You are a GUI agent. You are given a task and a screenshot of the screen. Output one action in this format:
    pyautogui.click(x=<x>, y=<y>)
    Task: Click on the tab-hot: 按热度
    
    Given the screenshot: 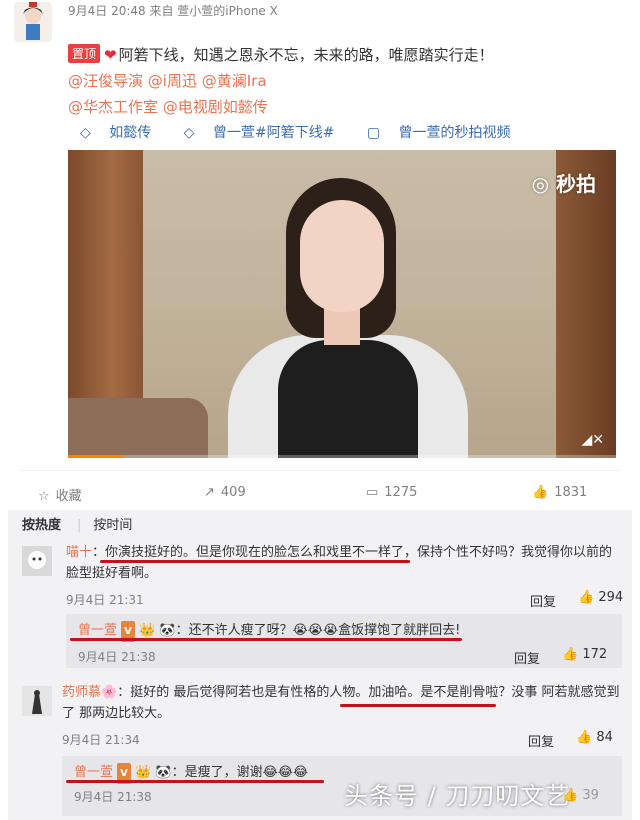 What is the action you would take?
    pyautogui.click(x=41, y=525)
    